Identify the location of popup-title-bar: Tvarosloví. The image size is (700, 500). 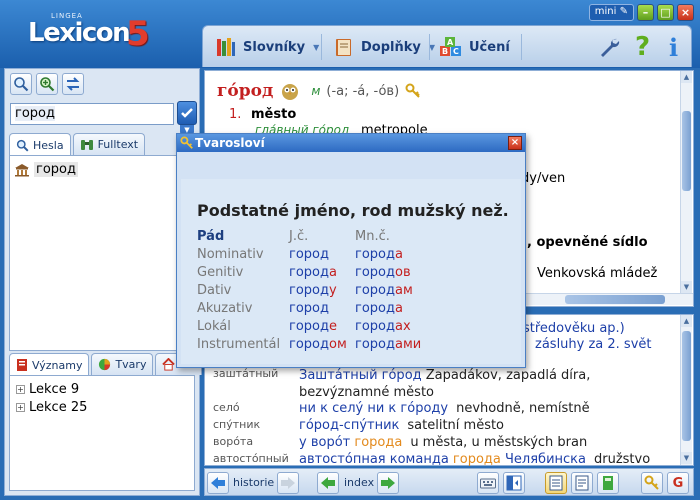
(351, 143).